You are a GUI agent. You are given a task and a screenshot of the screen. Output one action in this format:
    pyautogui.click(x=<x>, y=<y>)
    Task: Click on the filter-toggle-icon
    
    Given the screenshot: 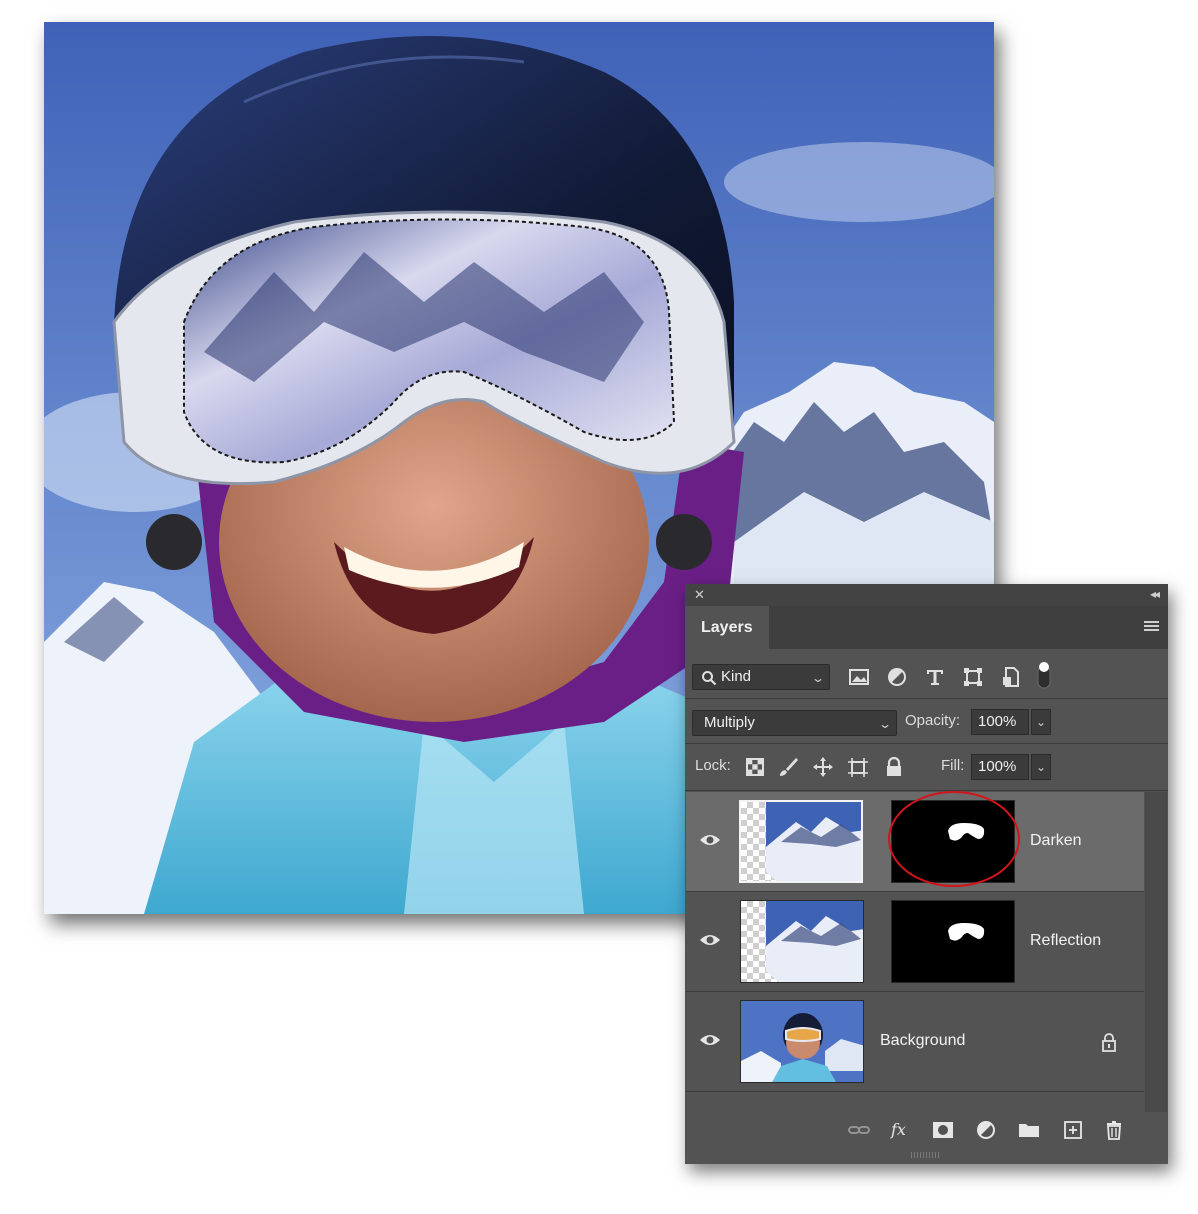 What is the action you would take?
    pyautogui.click(x=1044, y=675)
    